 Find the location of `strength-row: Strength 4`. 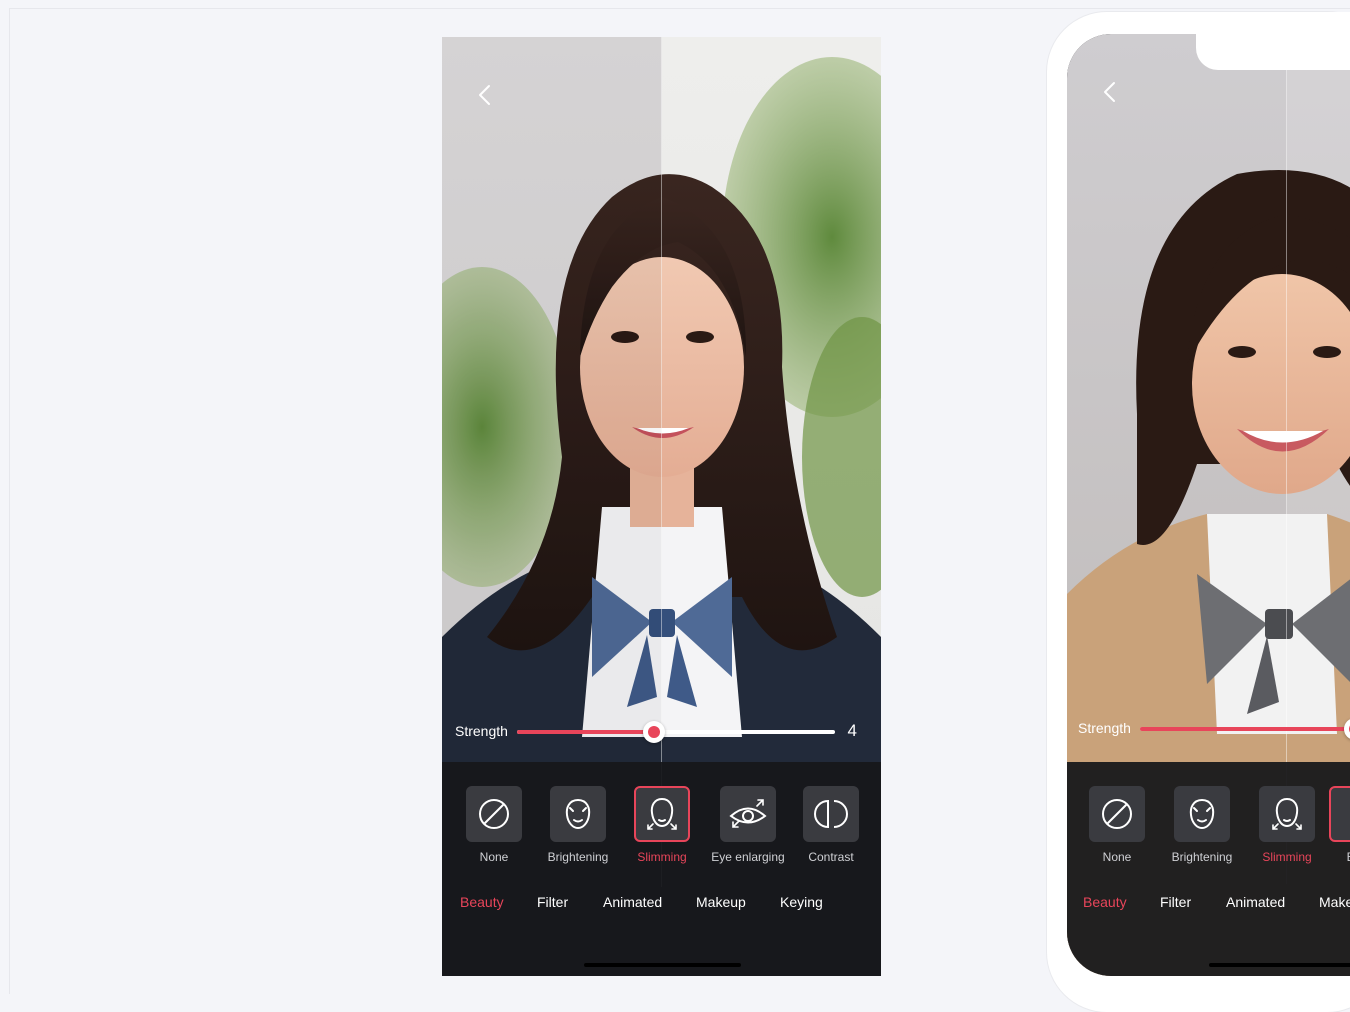

strength-row: Strength 4 is located at coordinates (661, 732).